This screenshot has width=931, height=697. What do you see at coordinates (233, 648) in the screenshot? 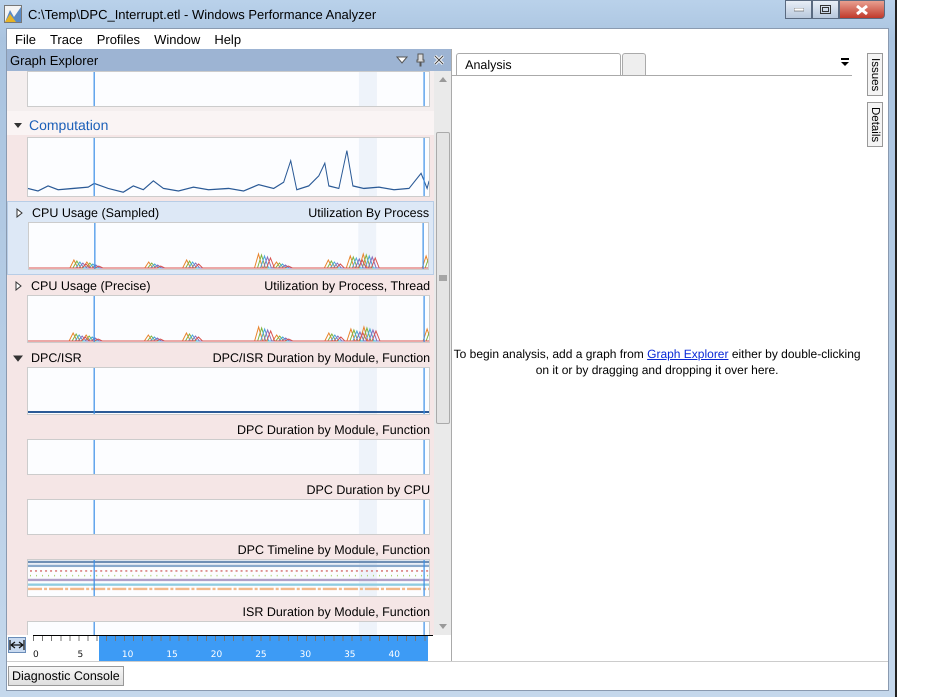
I see `time-axis: 0 5 10 15 20 25 30 35 40` at bounding box center [233, 648].